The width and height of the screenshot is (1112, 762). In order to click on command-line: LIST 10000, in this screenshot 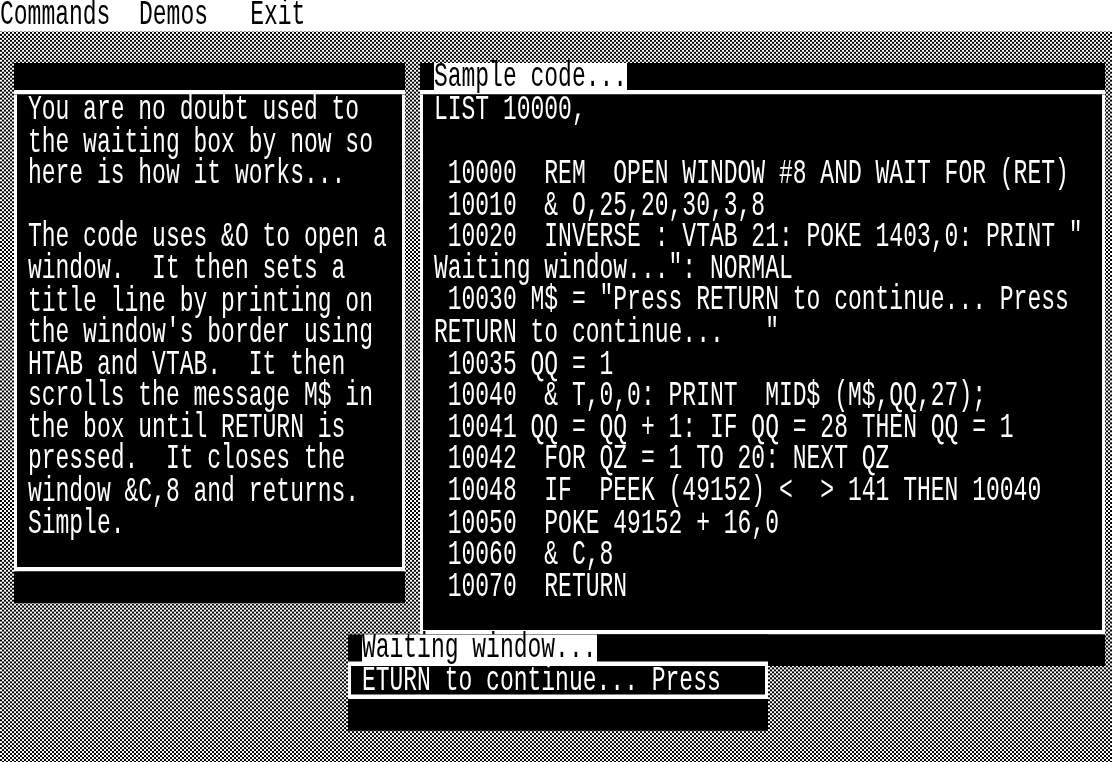, I will do `click(509, 111)`.